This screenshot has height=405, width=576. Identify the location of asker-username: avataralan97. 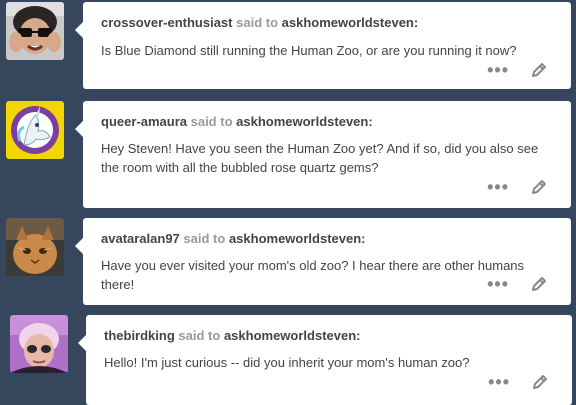
(140, 238).